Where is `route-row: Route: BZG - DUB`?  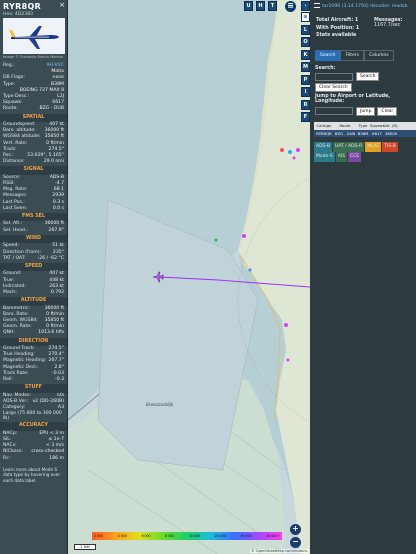 route-row: Route: BZG - DUB is located at coordinates (33, 109).